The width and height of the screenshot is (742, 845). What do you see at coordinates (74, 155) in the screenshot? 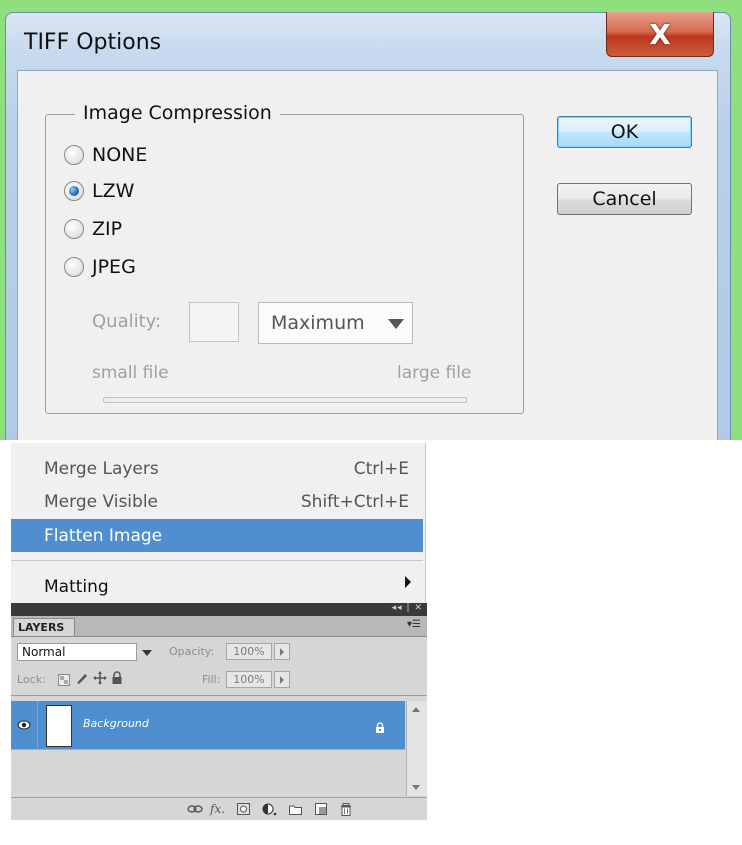
I see `radio-none-circle` at bounding box center [74, 155].